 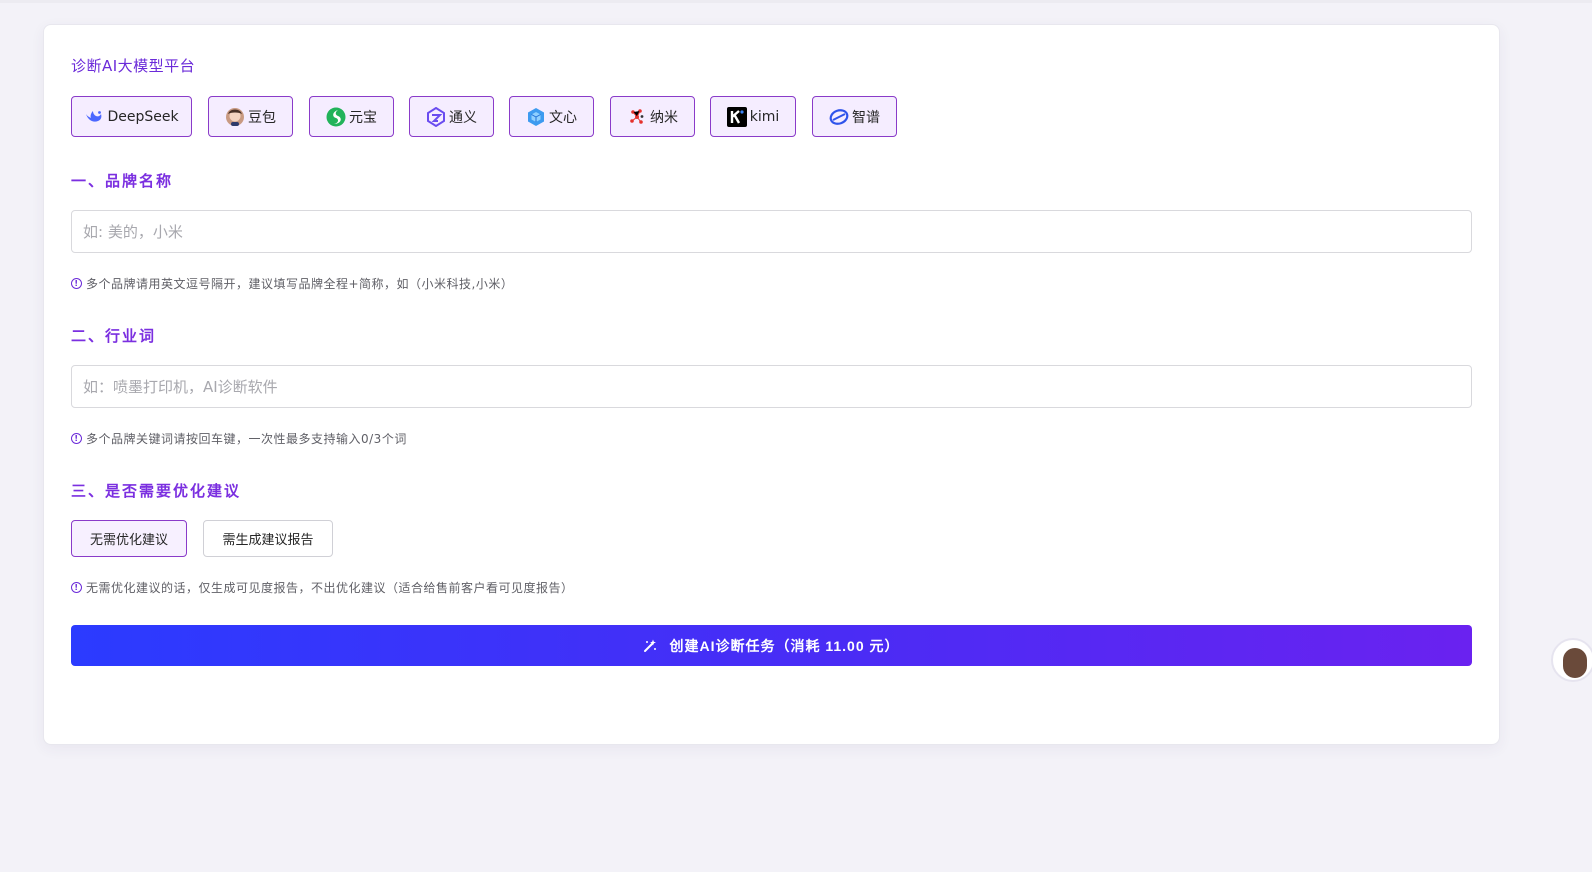 I want to click on platform-chip-wenxin: 文心, so click(x=551, y=116).